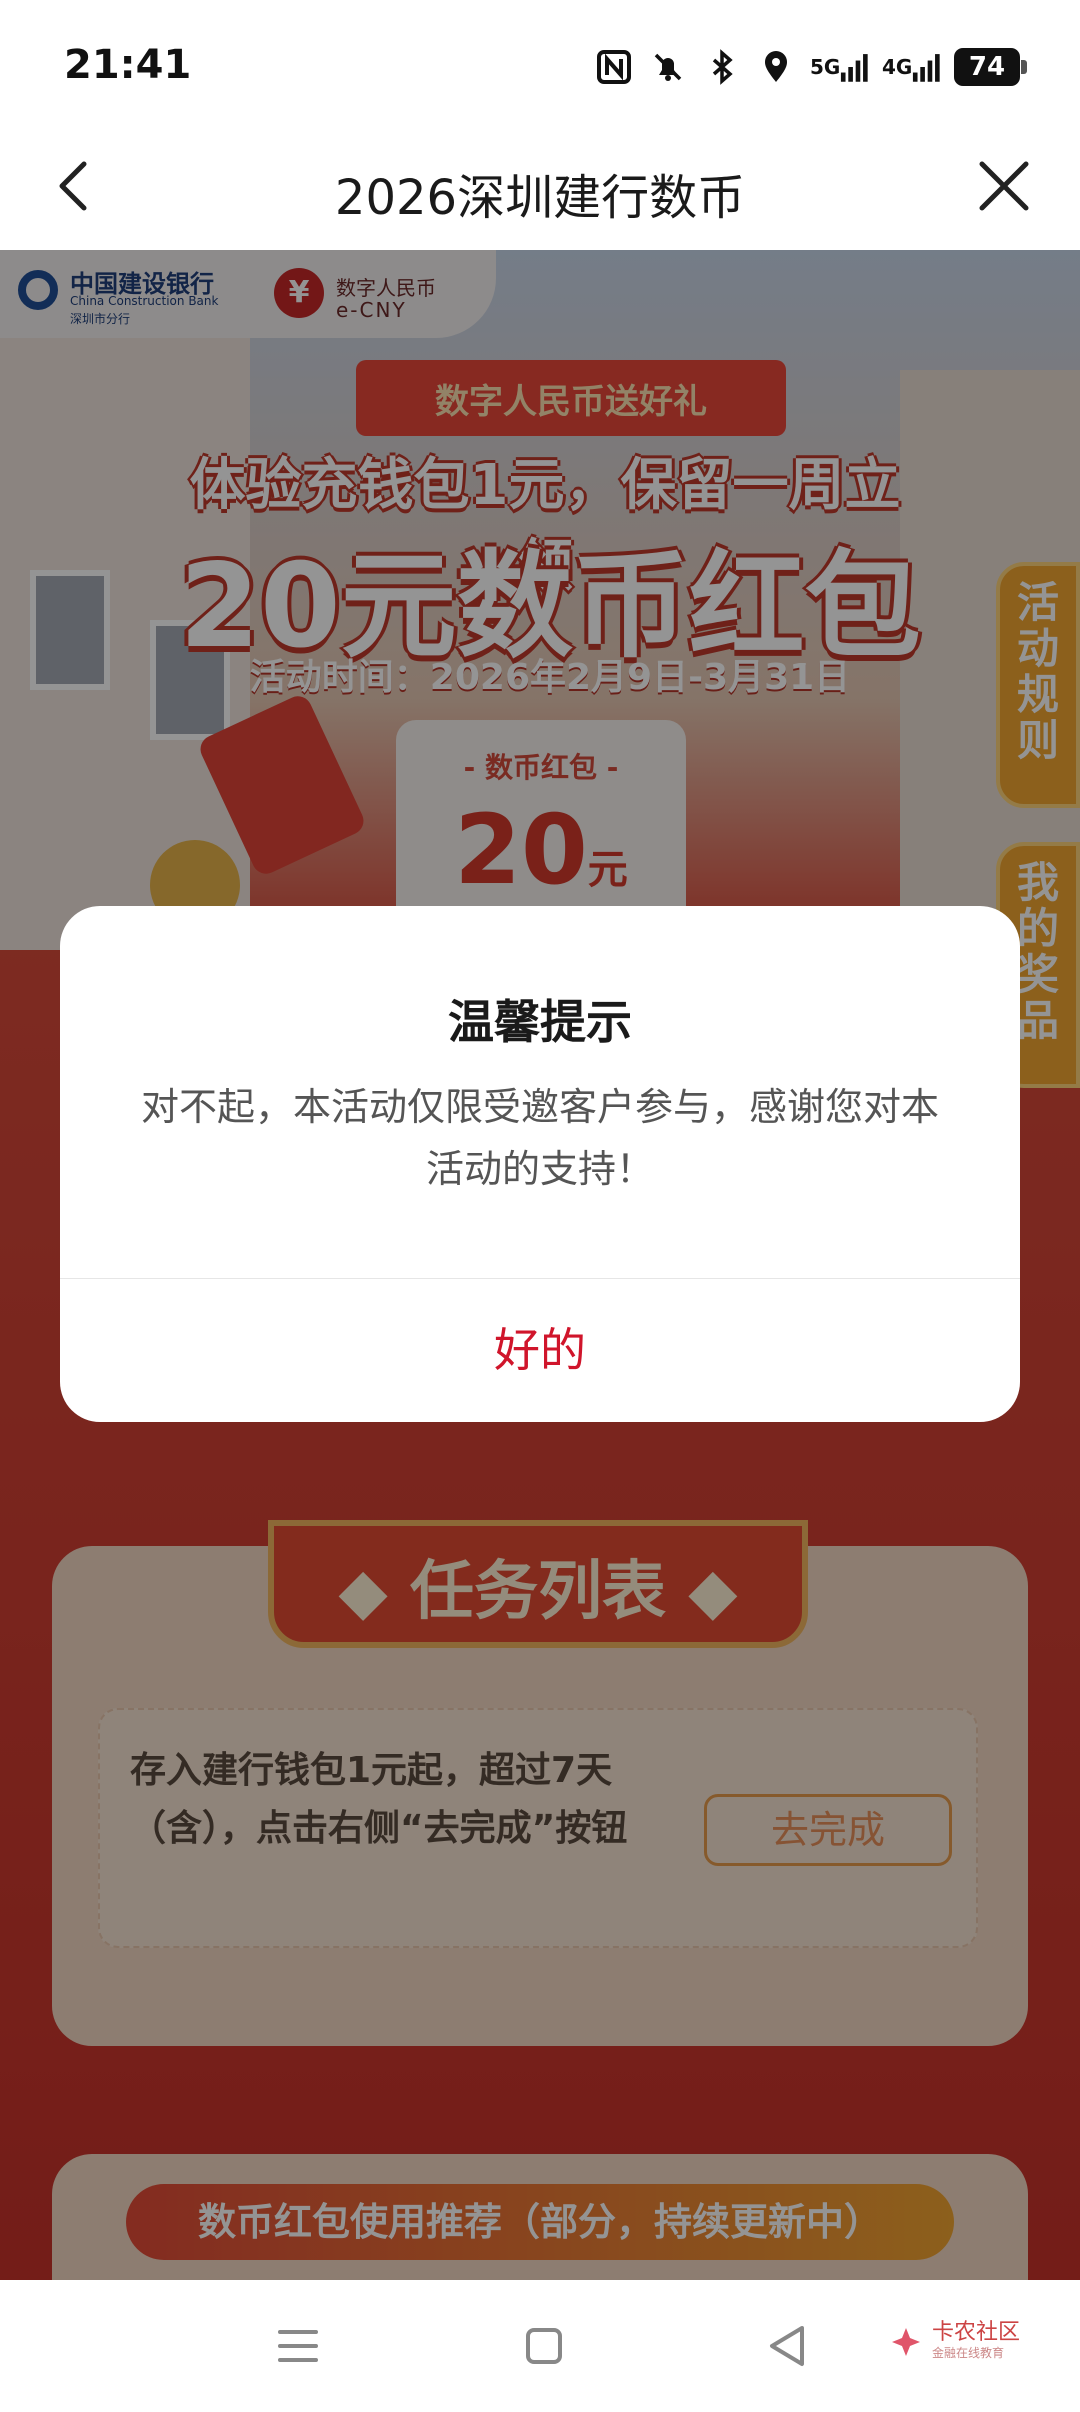  I want to click on nav-menu-button, so click(298, 2346).